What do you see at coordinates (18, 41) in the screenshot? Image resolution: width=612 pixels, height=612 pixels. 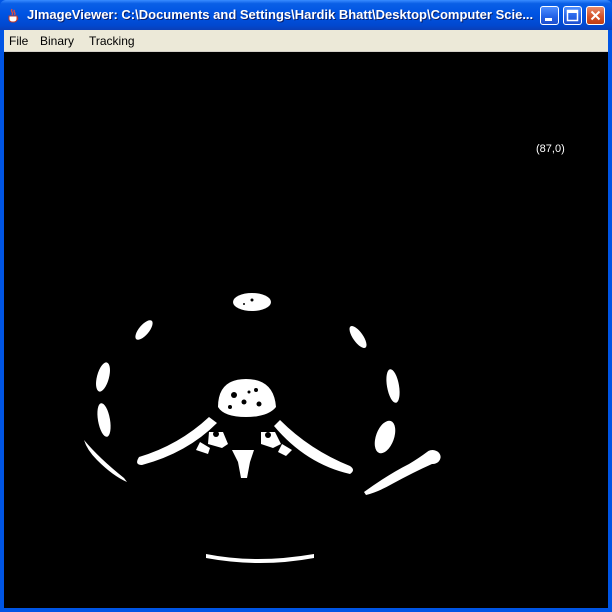 I see `menu-file: File` at bounding box center [18, 41].